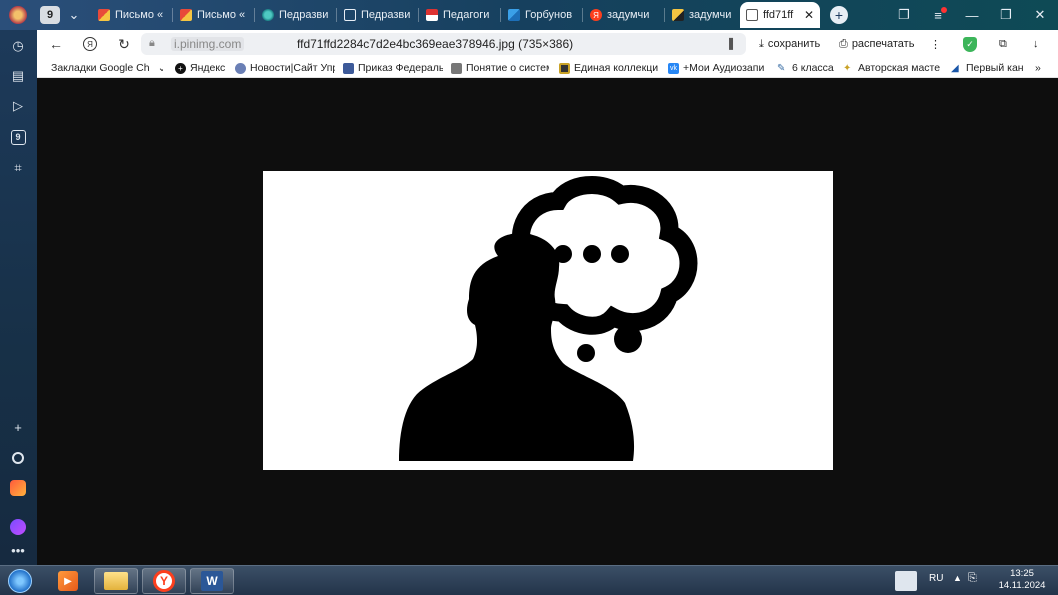 This screenshot has height=595, width=1058. Describe the element at coordinates (285, 68) in the screenshot. I see `bookmark-news: Новости|Сайт Упр` at that location.